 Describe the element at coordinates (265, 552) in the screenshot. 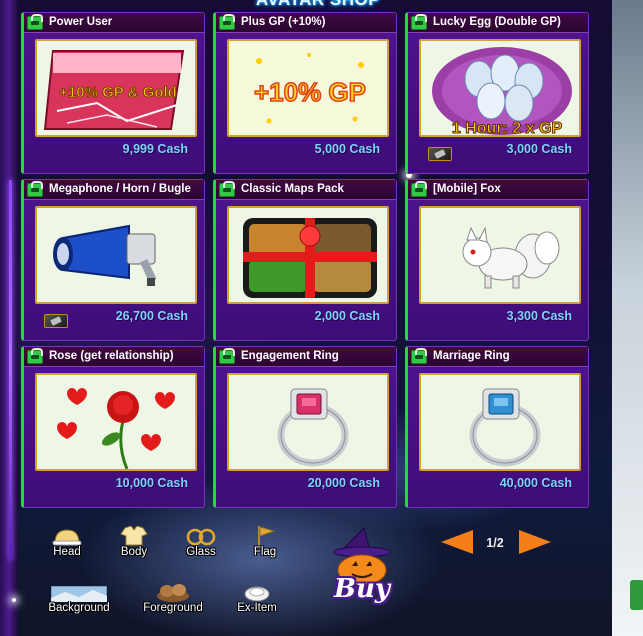

I see `category-label: Flag` at that location.